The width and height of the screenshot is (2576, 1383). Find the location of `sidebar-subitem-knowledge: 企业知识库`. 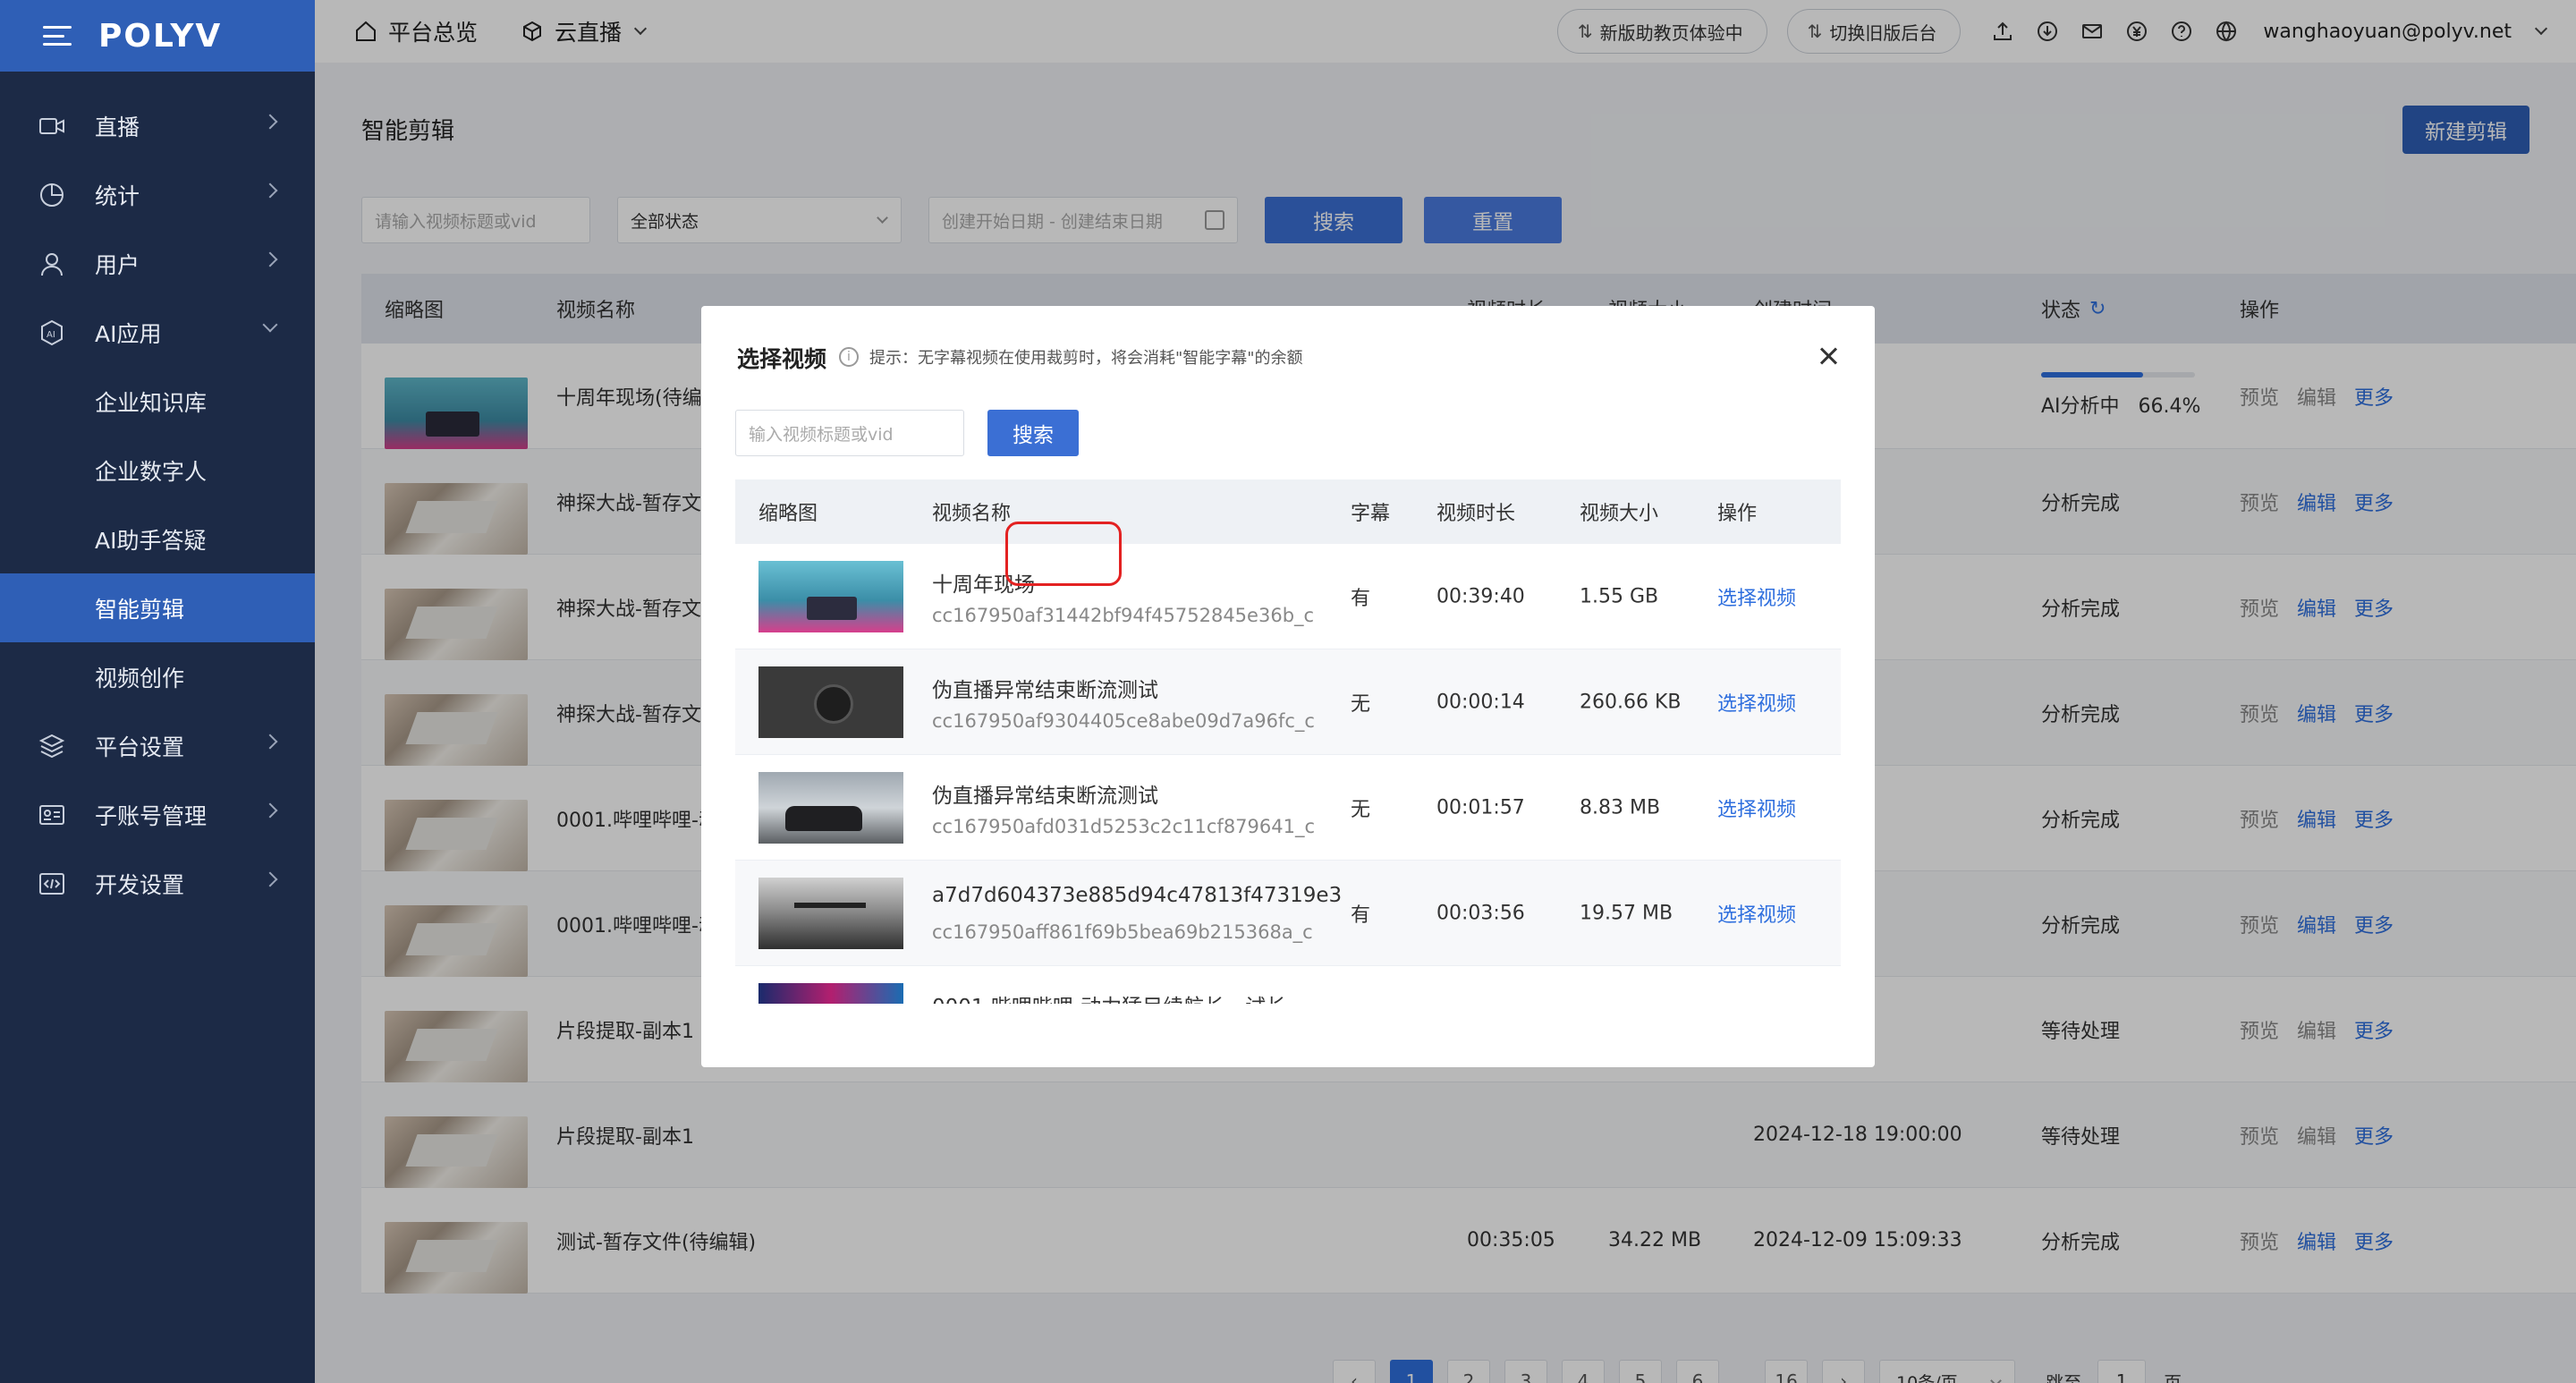

sidebar-subitem-knowledge: 企业知识库 is located at coordinates (157, 402).